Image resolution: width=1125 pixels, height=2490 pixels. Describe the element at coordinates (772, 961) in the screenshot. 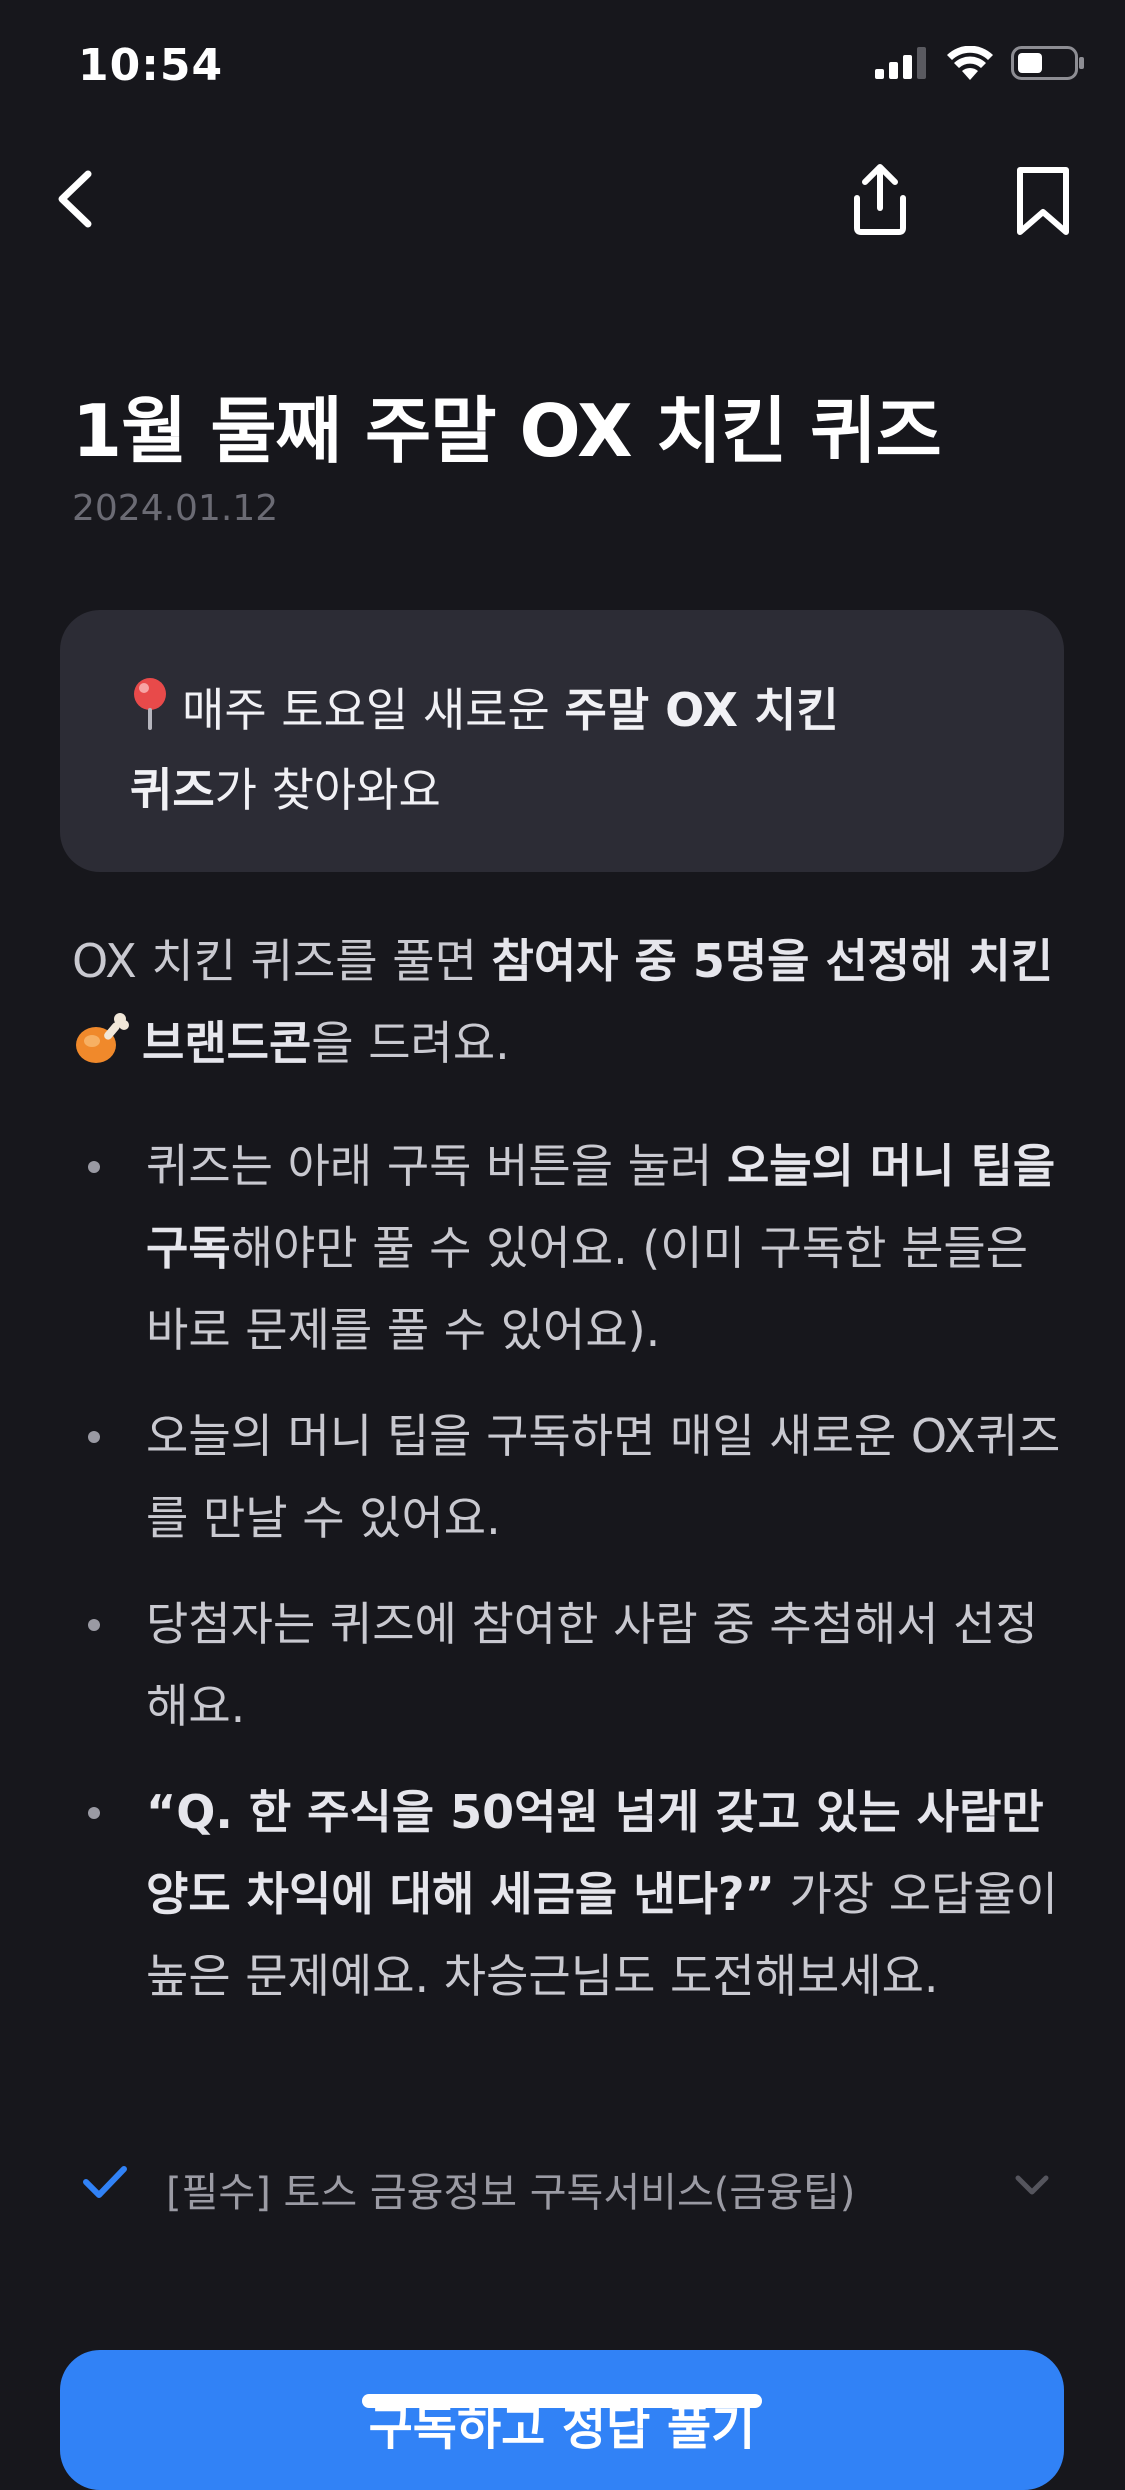

I see `intro-text-bold: 참여자 중 5명을 선정해 치킨` at that location.